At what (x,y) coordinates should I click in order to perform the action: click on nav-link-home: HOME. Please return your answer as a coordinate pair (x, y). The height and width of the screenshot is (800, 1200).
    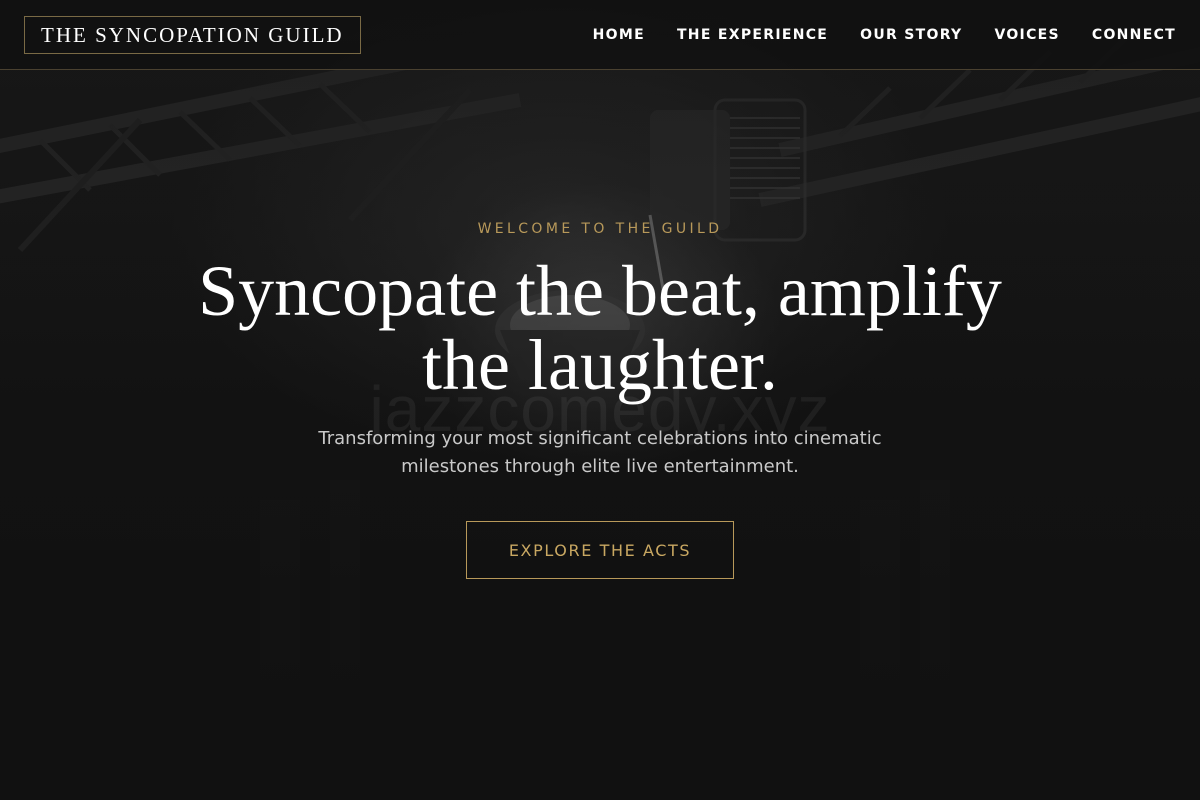
    Looking at the image, I should click on (619, 35).